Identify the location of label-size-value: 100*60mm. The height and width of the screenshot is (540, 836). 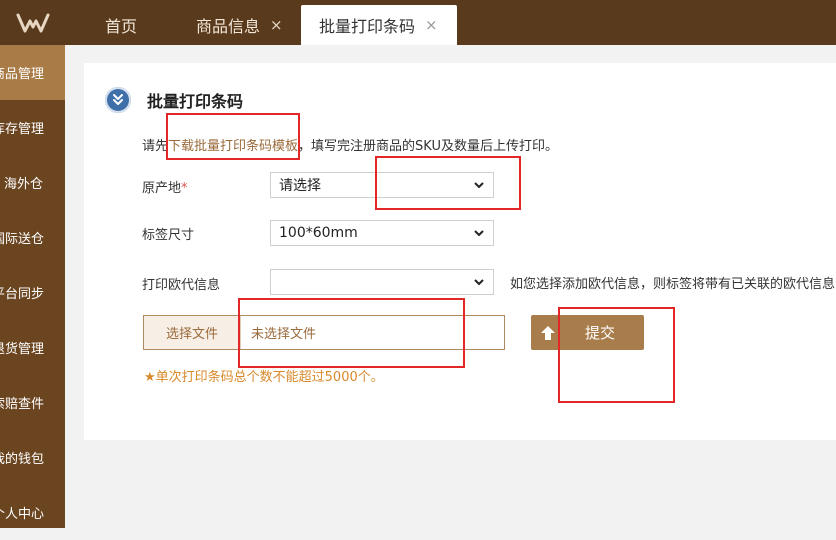
(318, 233).